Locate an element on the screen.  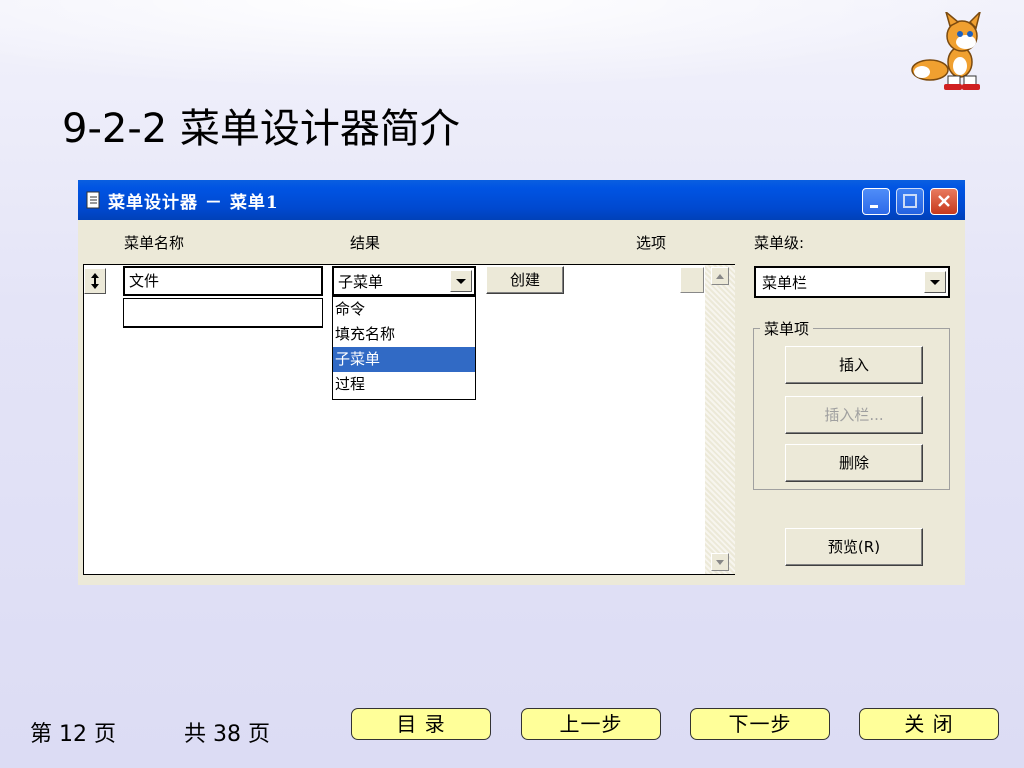
scroll-down-button is located at coordinates (720, 562).